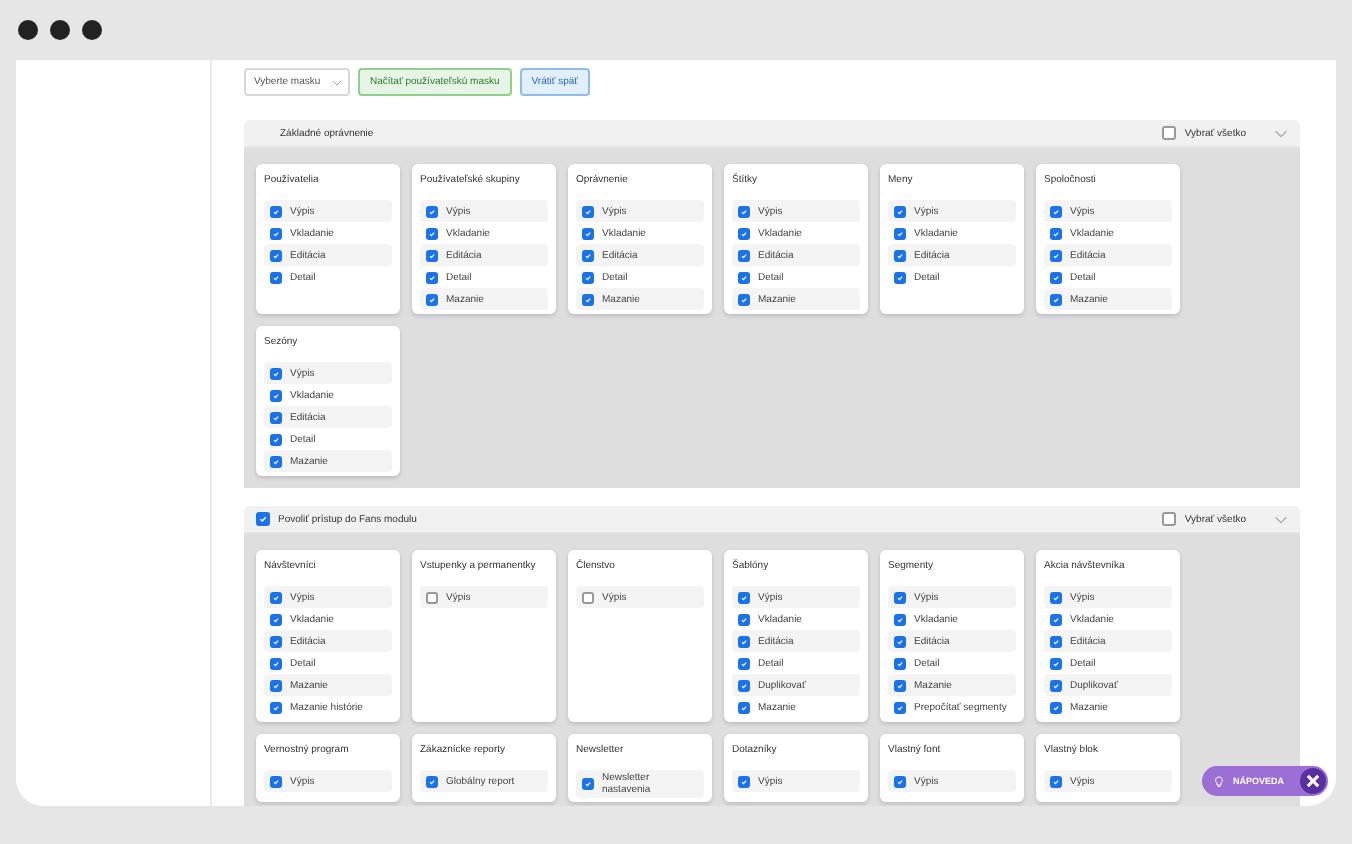 The width and height of the screenshot is (1352, 844). Describe the element at coordinates (337, 82) in the screenshot. I see `chevron-down-icon` at that location.